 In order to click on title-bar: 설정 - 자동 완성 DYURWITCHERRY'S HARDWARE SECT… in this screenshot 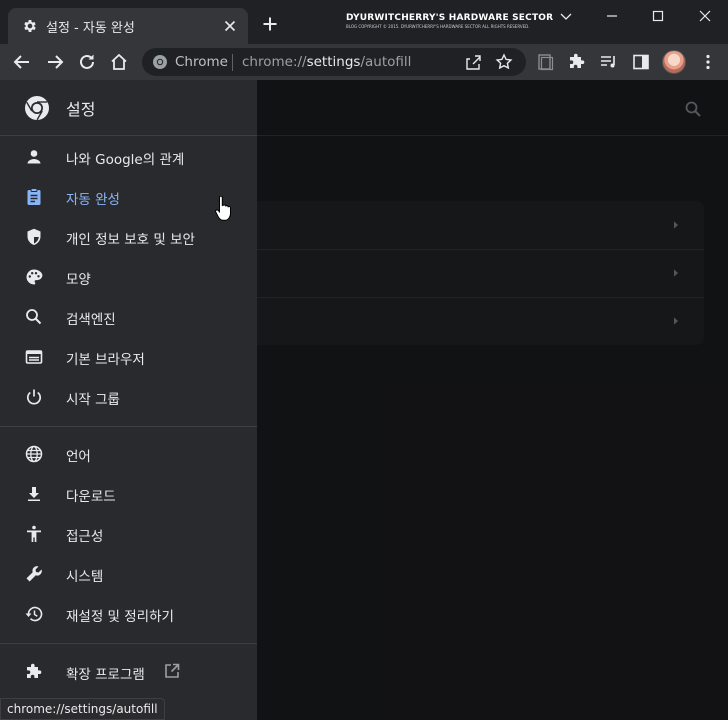, I will do `click(364, 22)`.